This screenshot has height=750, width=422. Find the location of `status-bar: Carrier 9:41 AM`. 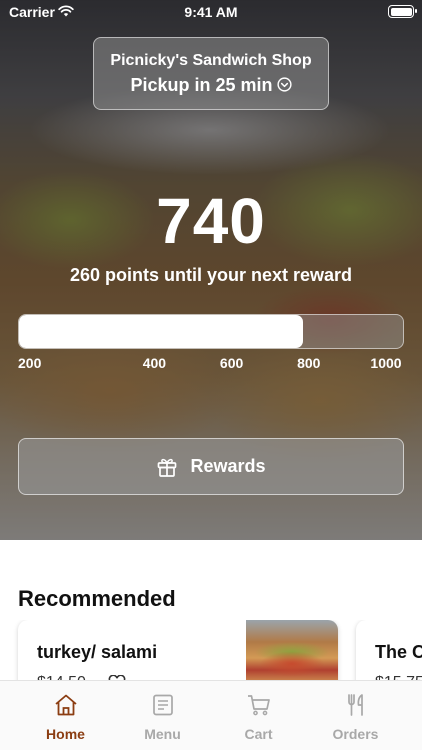

status-bar: Carrier 9:41 AM is located at coordinates (211, 12).